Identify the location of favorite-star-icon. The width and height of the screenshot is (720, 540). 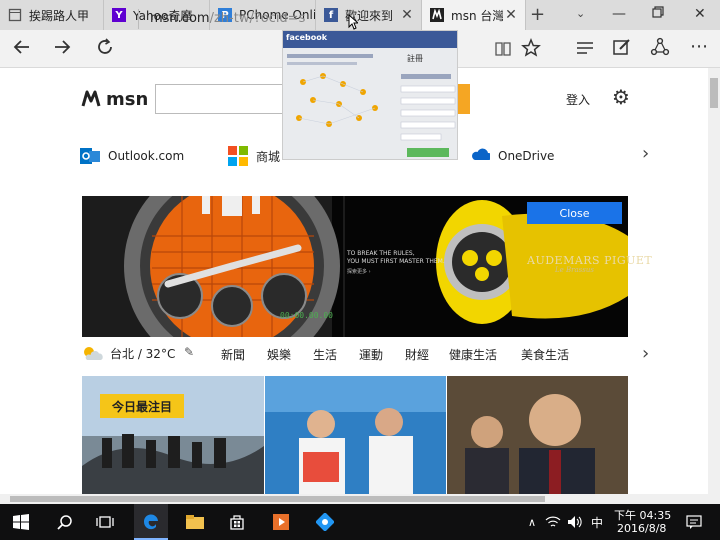
(531, 50).